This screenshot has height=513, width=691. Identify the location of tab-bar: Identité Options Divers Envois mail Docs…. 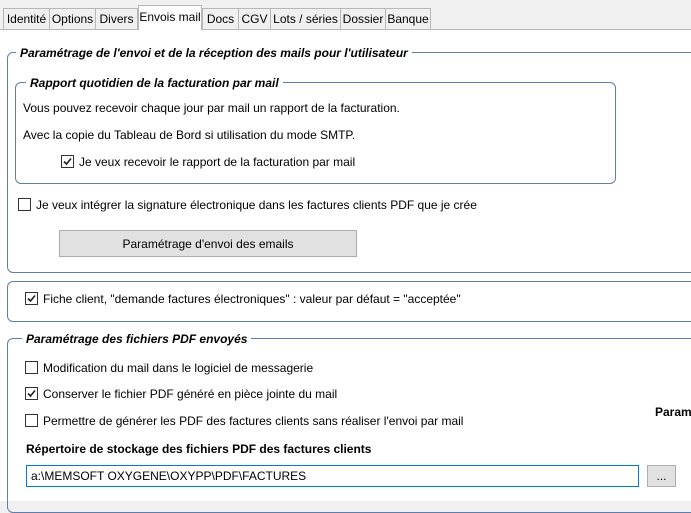
(345, 15).